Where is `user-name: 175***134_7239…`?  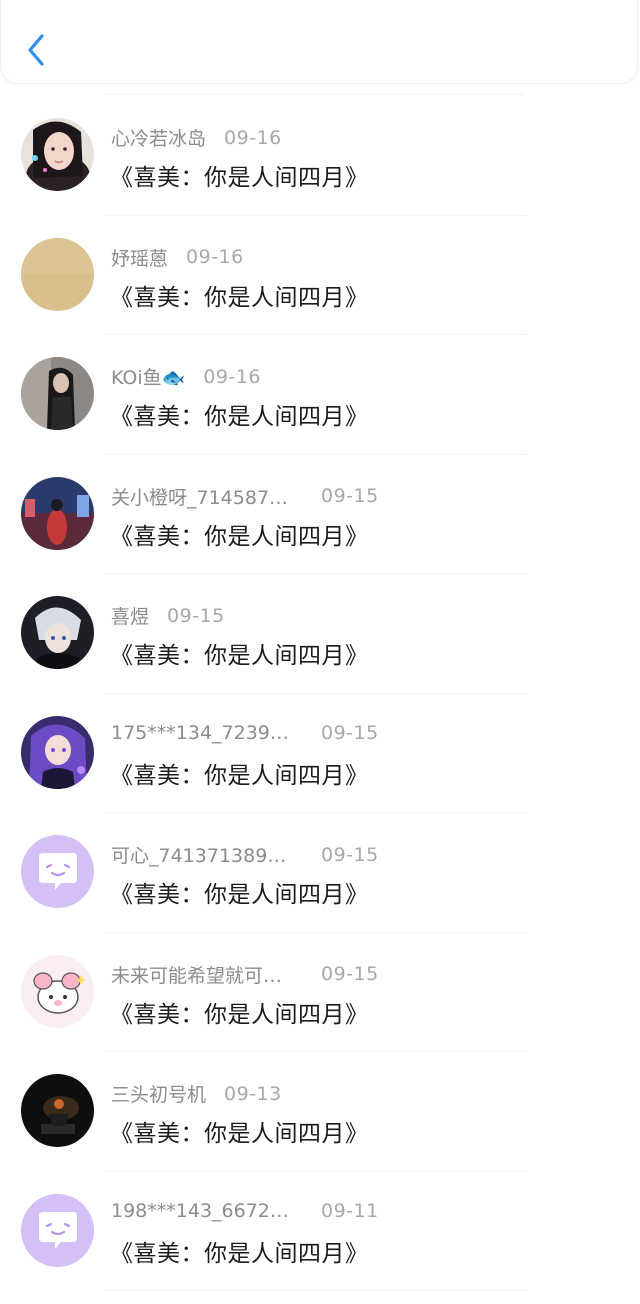
user-name: 175***134_7239… is located at coordinates (200, 733).